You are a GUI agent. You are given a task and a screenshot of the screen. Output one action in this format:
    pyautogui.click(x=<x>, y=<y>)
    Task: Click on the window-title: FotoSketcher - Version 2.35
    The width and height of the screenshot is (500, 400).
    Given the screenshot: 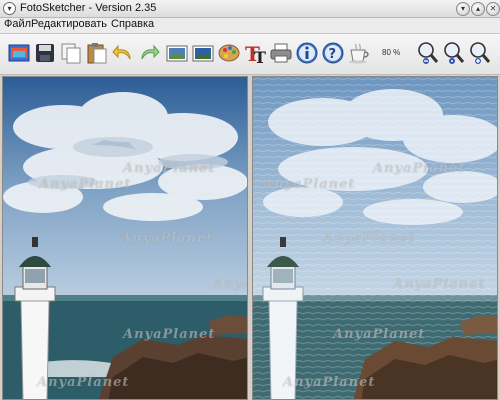 What is the action you would take?
    pyautogui.click(x=88, y=8)
    